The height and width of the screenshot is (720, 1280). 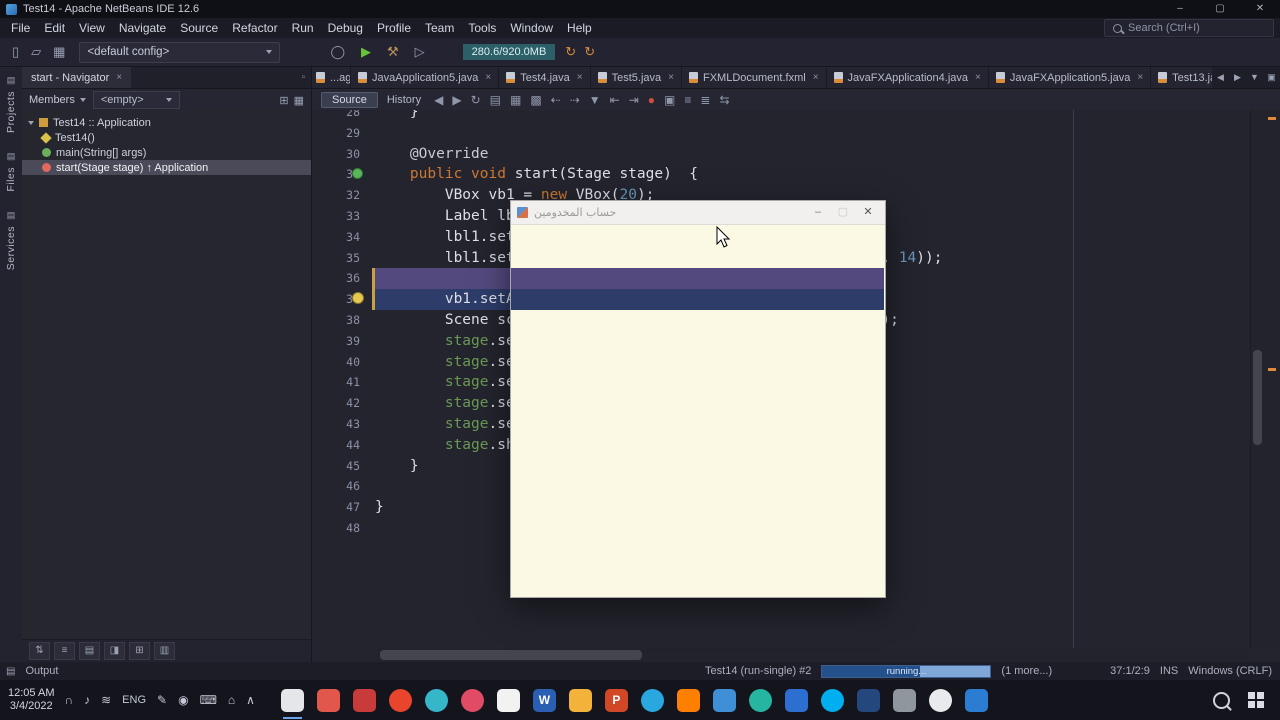 What do you see at coordinates (114, 651) in the screenshot?
I see `filter-static-icon: ◨` at bounding box center [114, 651].